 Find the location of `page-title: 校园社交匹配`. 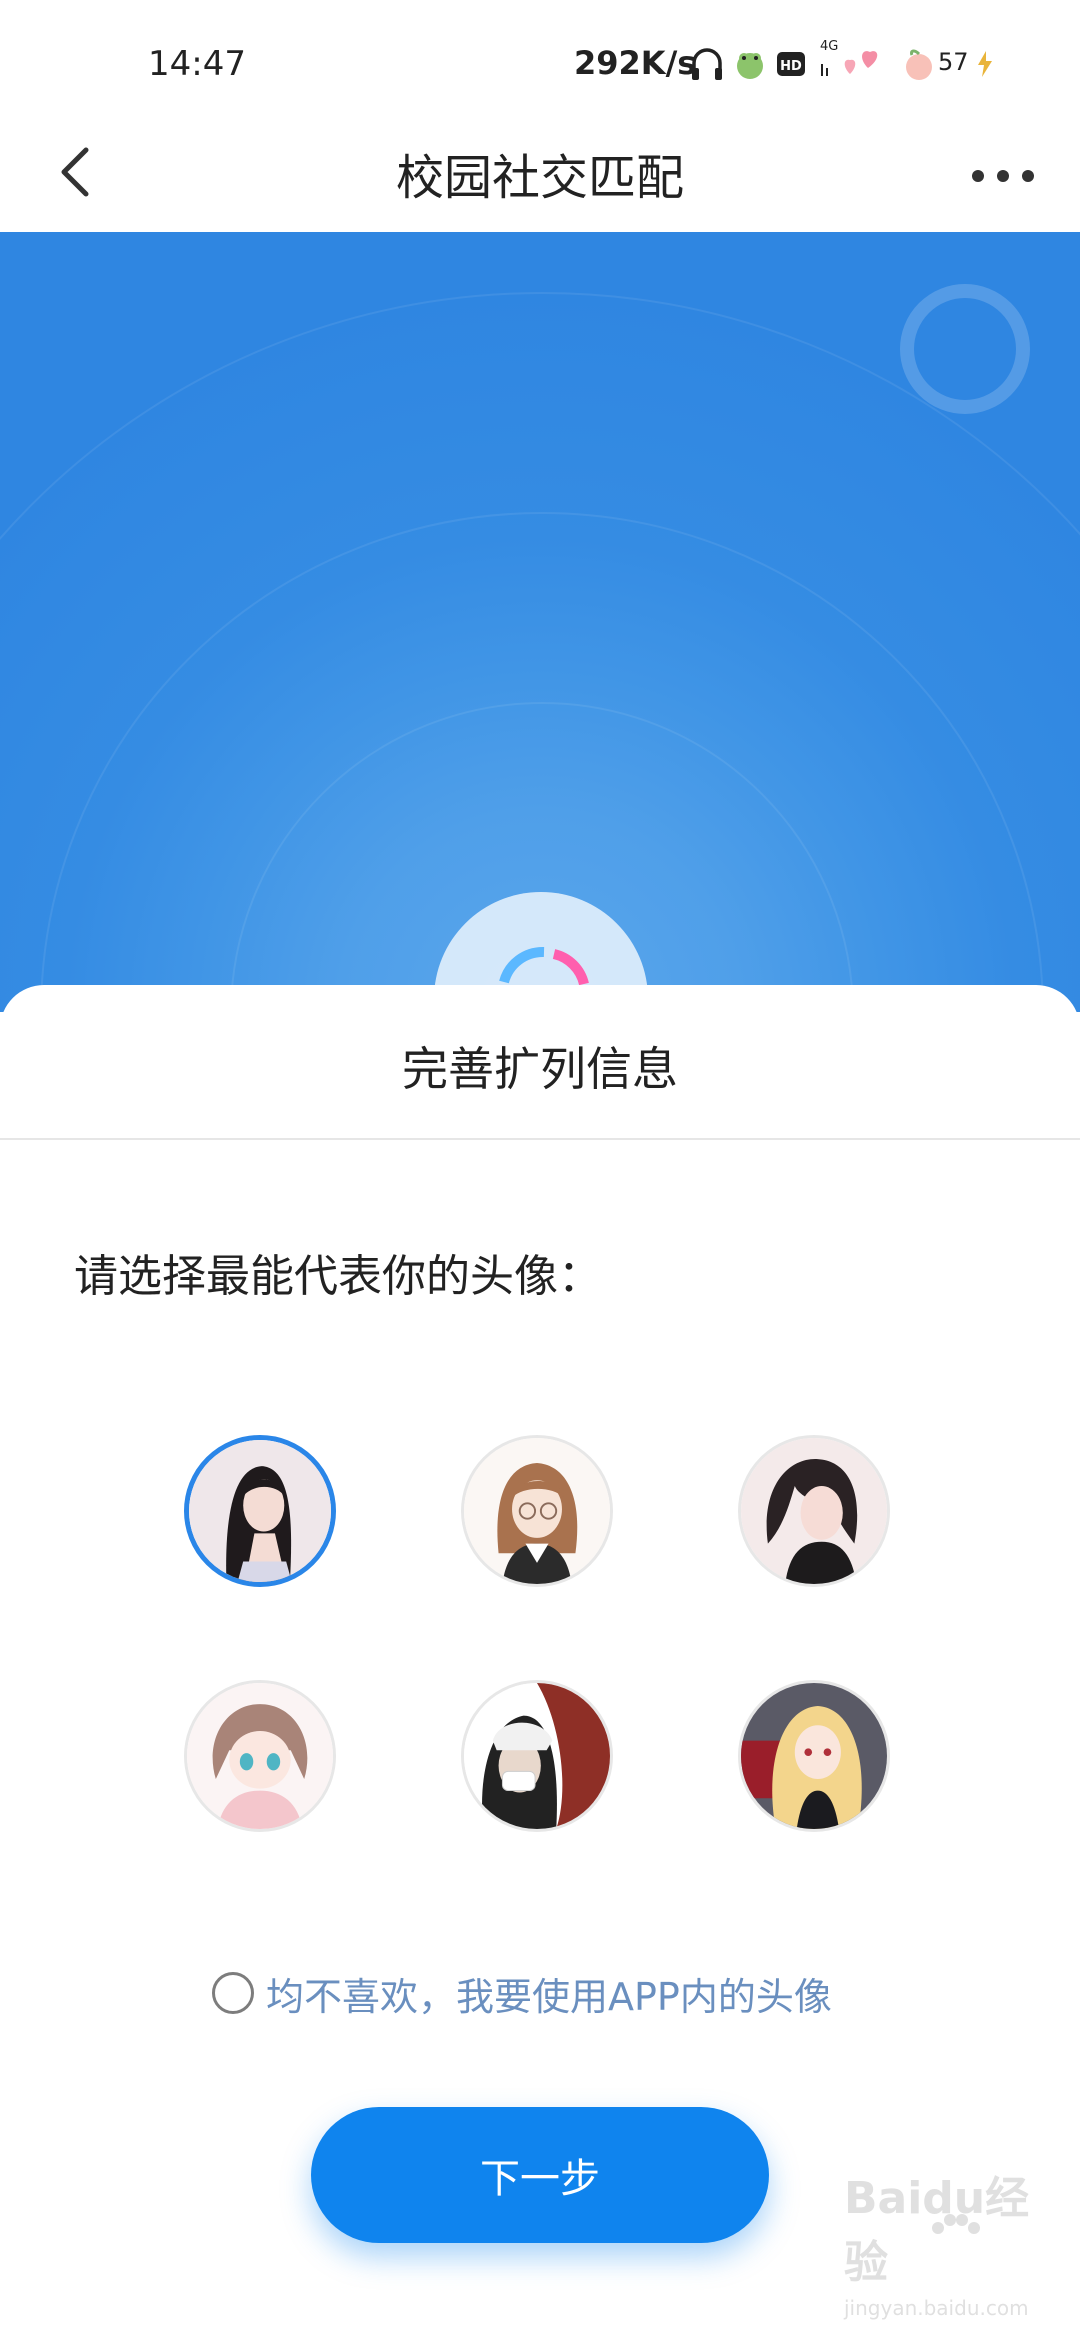

page-title: 校园社交匹配 is located at coordinates (539, 178).